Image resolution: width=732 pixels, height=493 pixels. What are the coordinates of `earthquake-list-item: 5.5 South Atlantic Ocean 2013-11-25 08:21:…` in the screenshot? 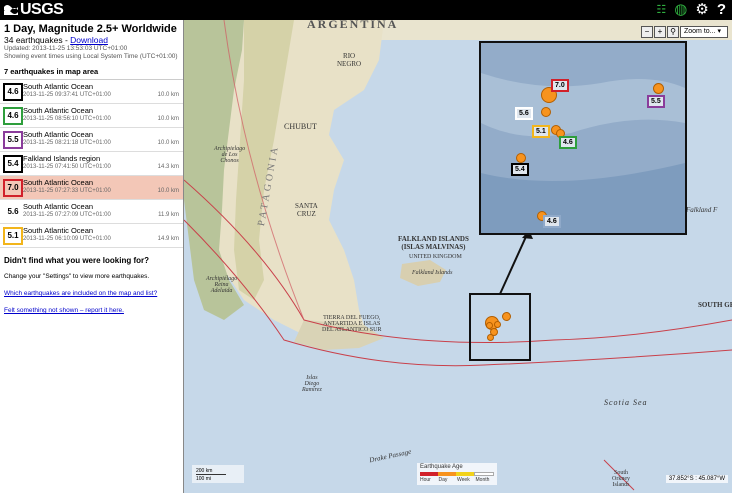 It's located at (91, 140).